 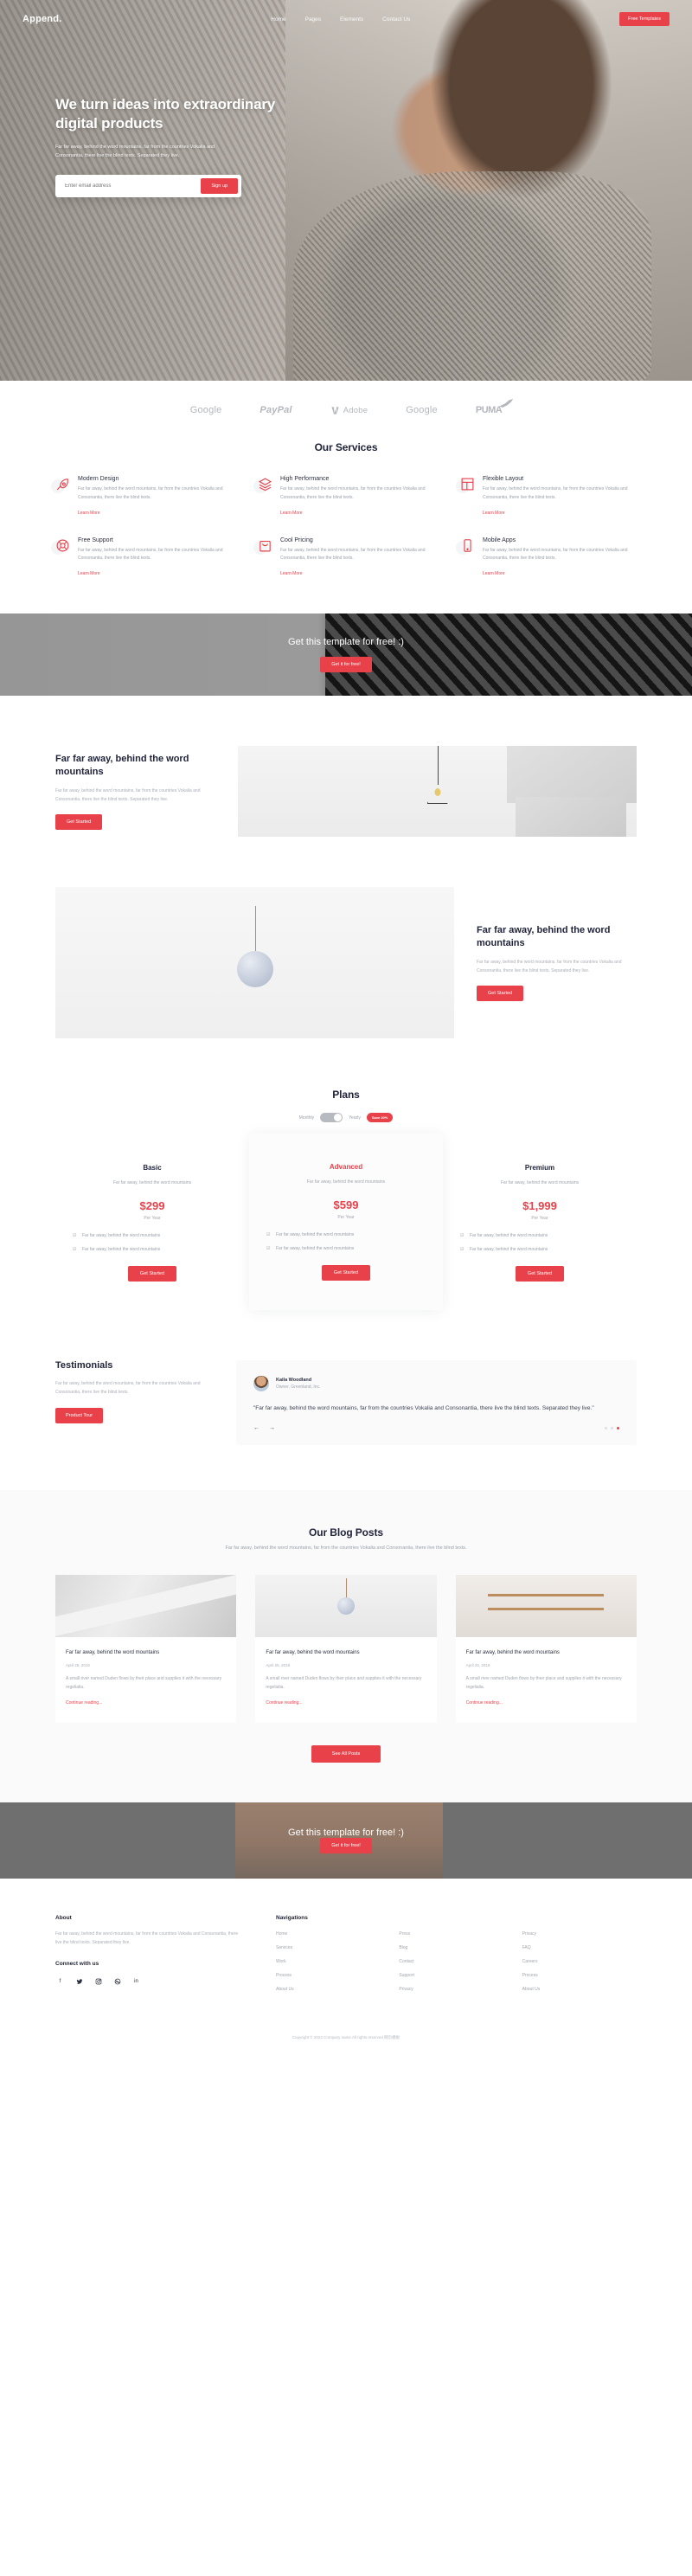 I want to click on service-title: Cool Pricing, so click(x=296, y=540).